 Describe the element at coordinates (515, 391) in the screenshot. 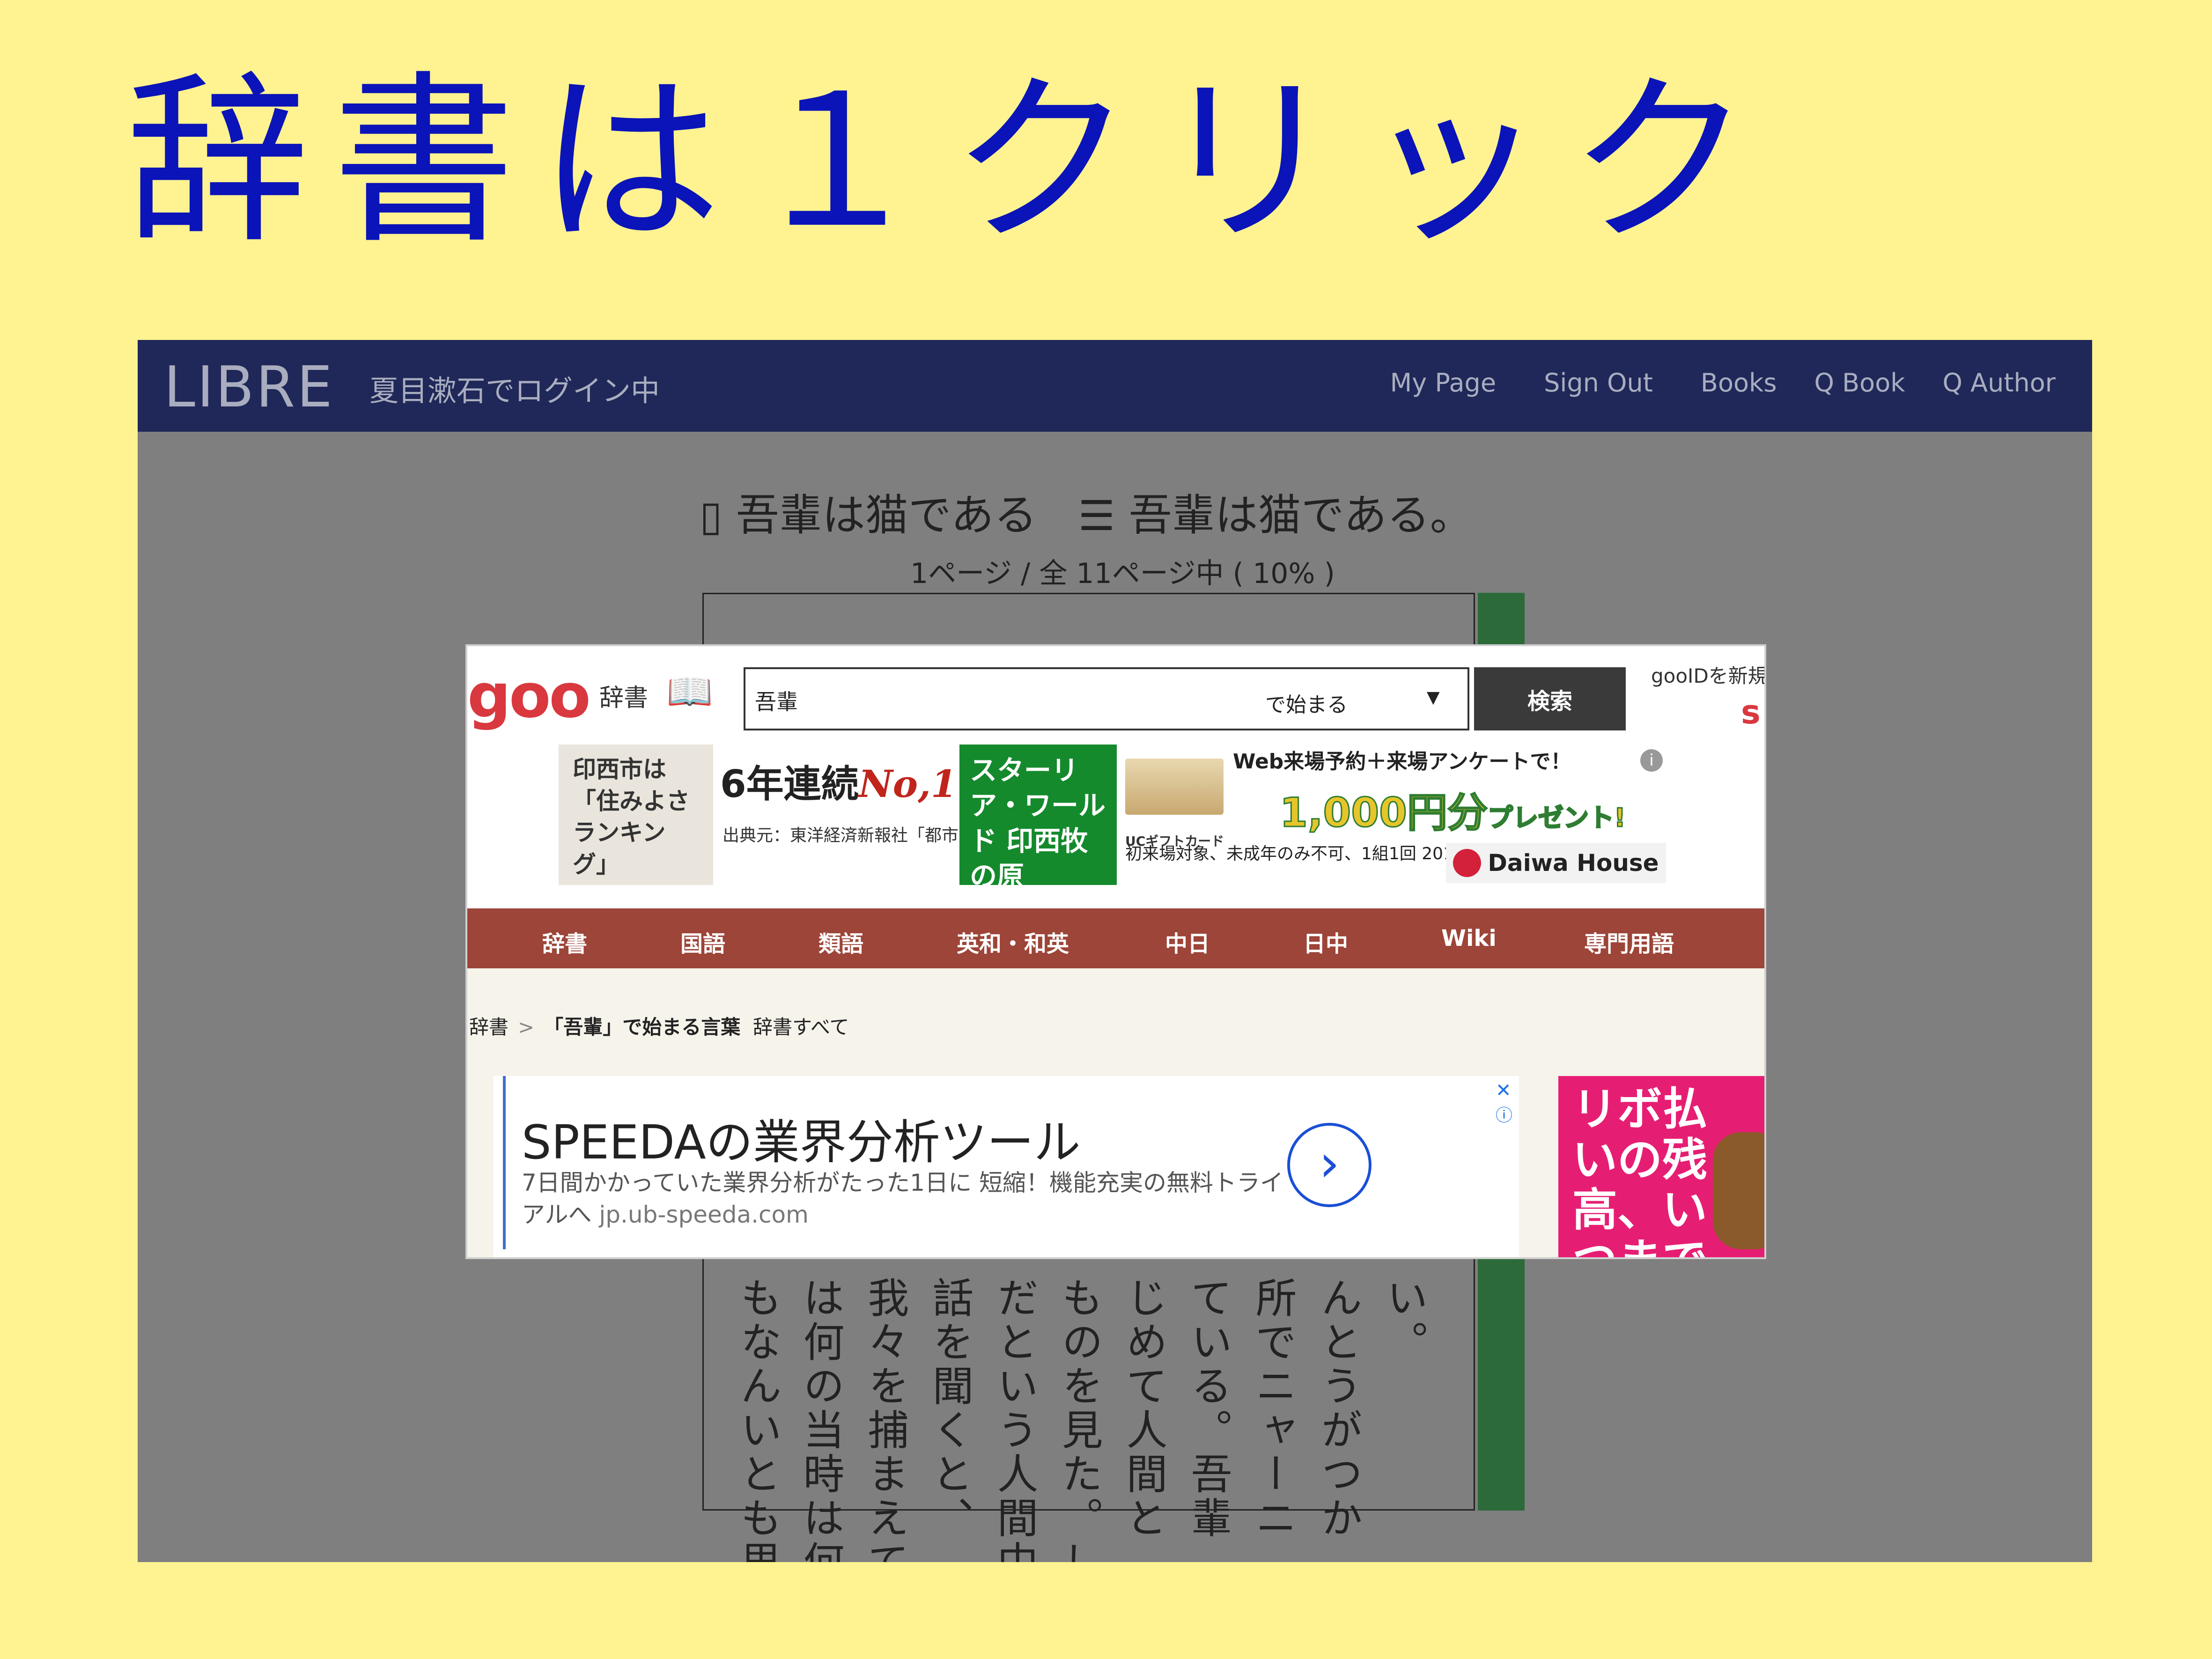

I see `login-status: 夏目漱石でログイン中` at that location.